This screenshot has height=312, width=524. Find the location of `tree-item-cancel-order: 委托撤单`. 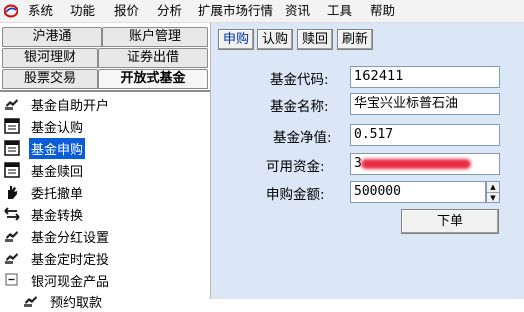

tree-item-cancel-order: 委托撤单 is located at coordinates (44, 192).